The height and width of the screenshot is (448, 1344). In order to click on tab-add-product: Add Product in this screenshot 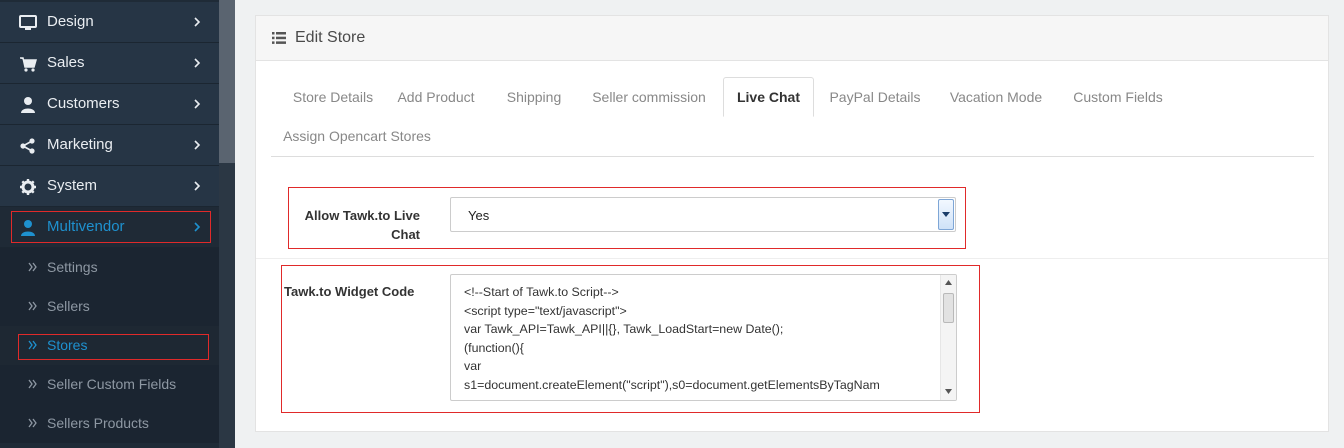, I will do `click(436, 97)`.